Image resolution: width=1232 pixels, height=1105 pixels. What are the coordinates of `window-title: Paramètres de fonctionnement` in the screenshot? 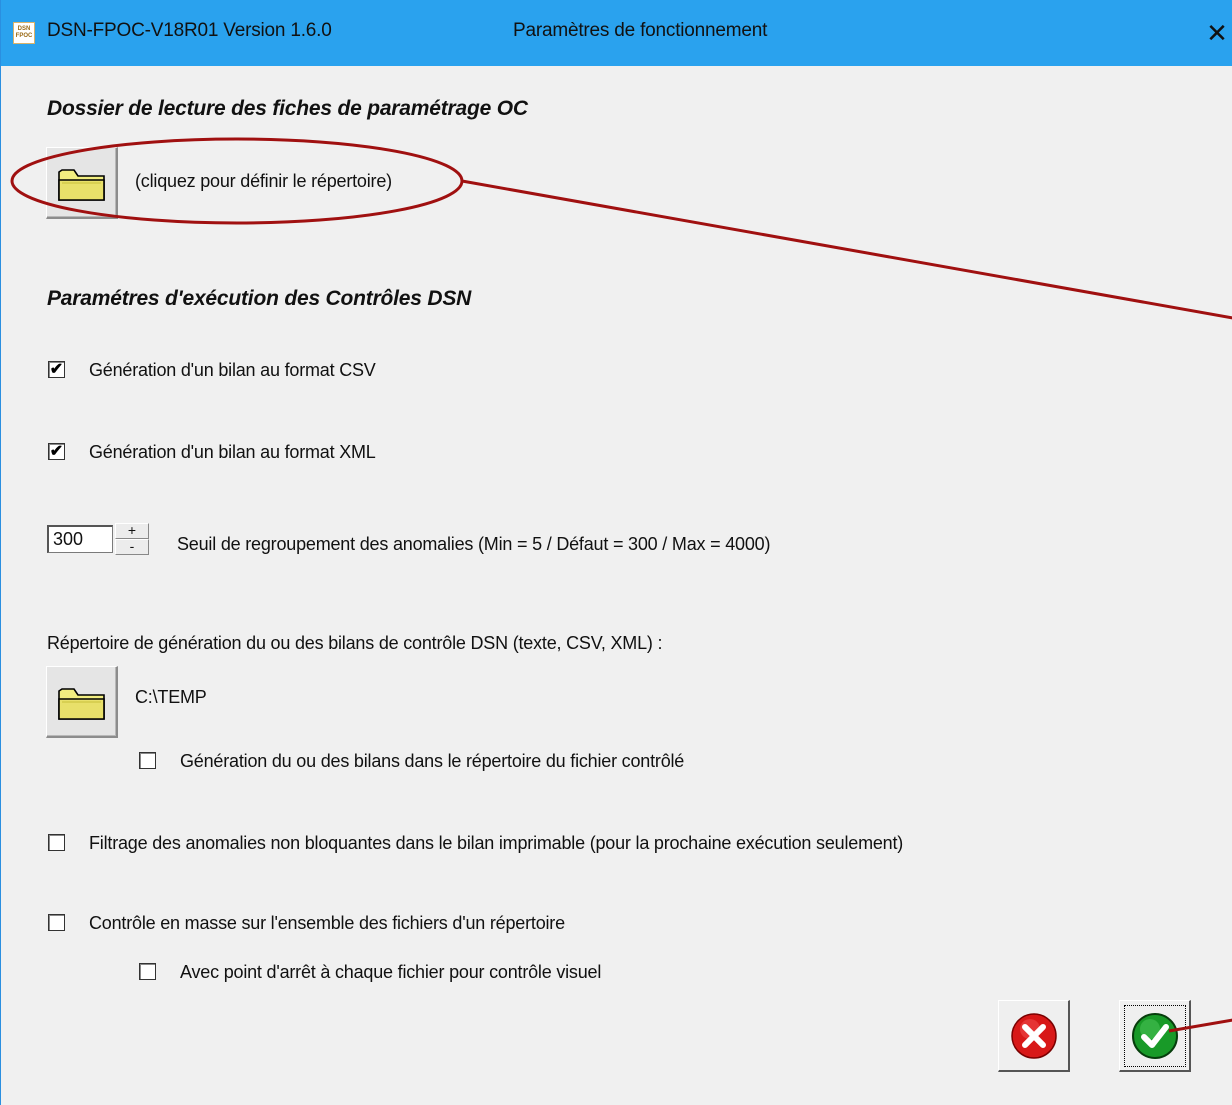 It's located at (640, 30).